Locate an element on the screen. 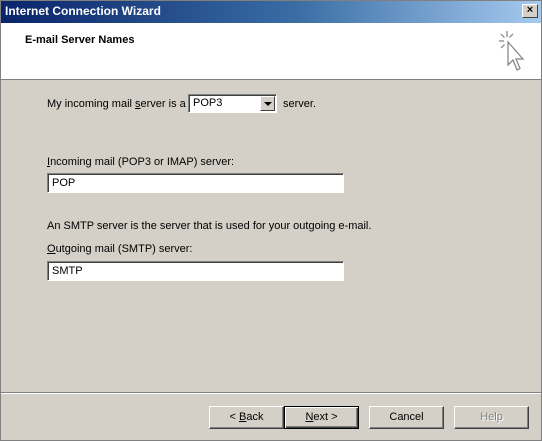  outgoing-server-field is located at coordinates (195, 271).